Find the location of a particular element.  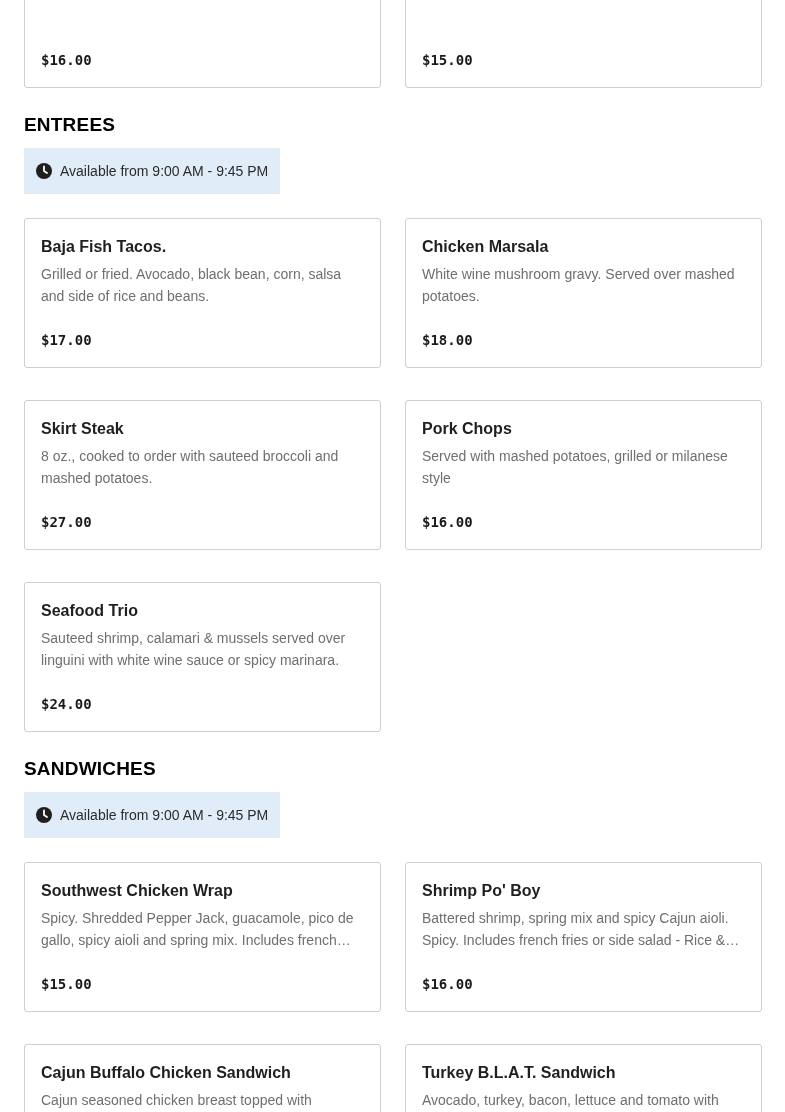

section-heading: ENTREES is located at coordinates (70, 125).